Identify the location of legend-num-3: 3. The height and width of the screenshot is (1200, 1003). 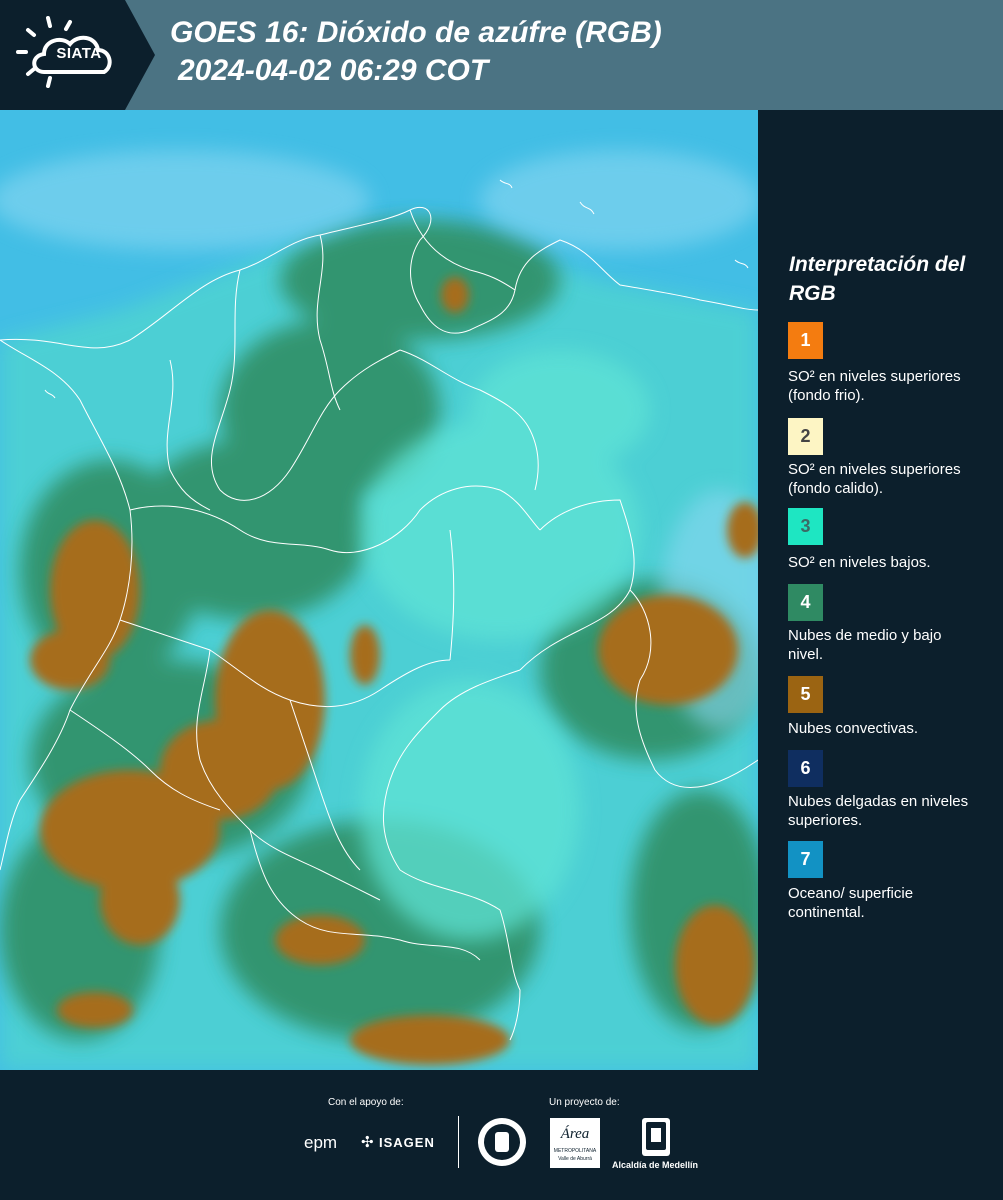
(805, 526).